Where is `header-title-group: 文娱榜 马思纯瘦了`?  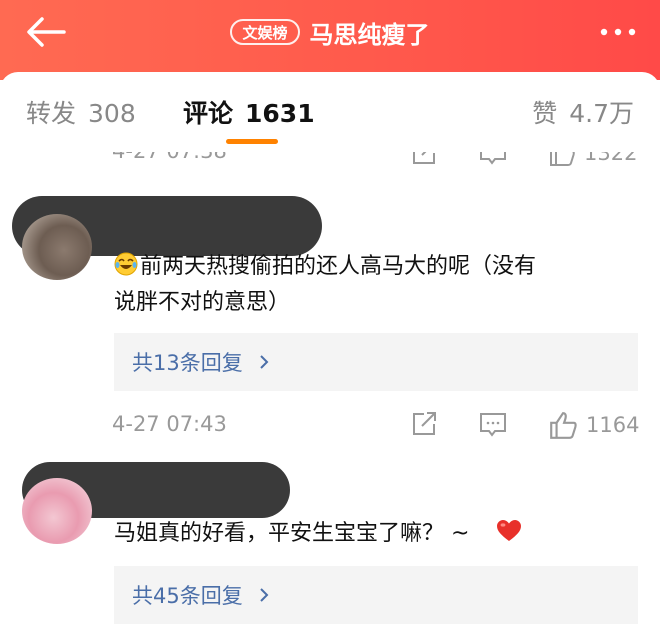
header-title-group: 文娱榜 马思纯瘦了 is located at coordinates (330, 32).